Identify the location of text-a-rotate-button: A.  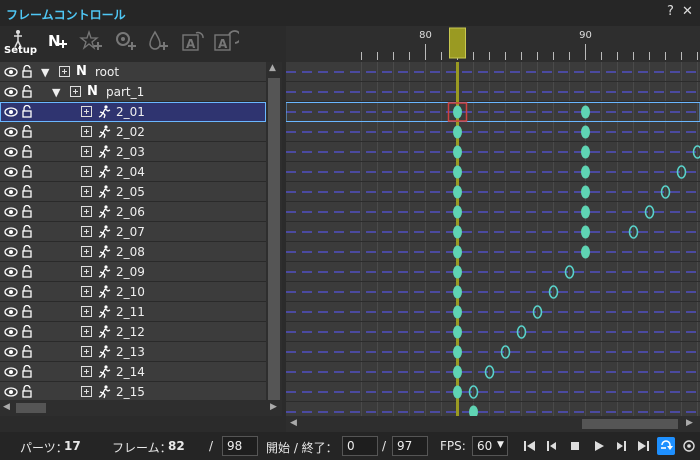
(225, 43).